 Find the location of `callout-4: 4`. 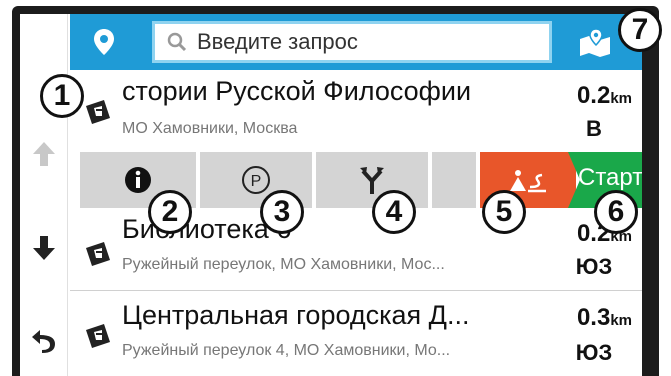

callout-4: 4 is located at coordinates (394, 212).